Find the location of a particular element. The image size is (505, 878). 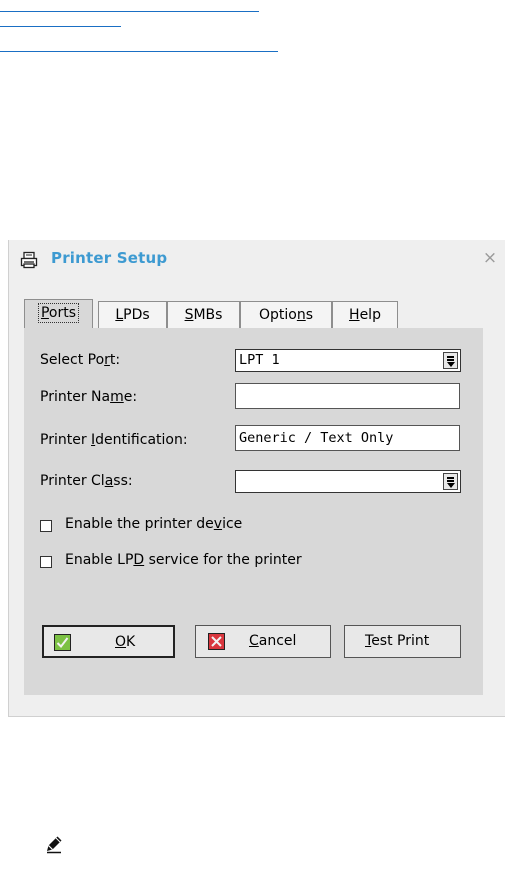

printer-class-label: Printer Class: is located at coordinates (86, 481).